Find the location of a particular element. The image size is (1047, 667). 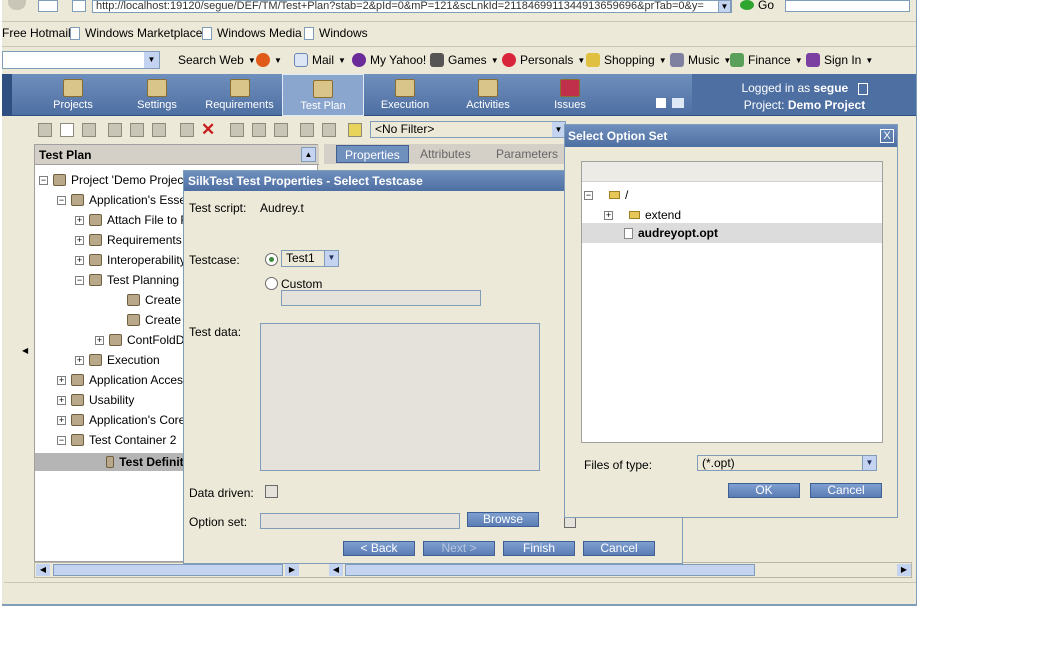

horizontal-scrollbar: ◀ ▶ ◀ ▶ is located at coordinates (473, 570).